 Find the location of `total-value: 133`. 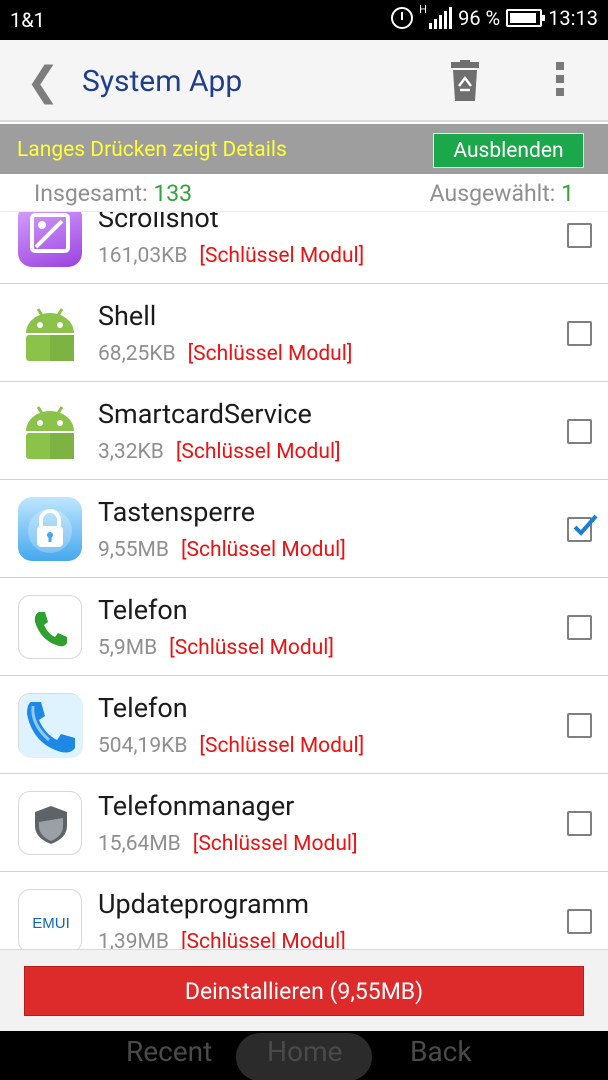

total-value: 133 is located at coordinates (173, 193).